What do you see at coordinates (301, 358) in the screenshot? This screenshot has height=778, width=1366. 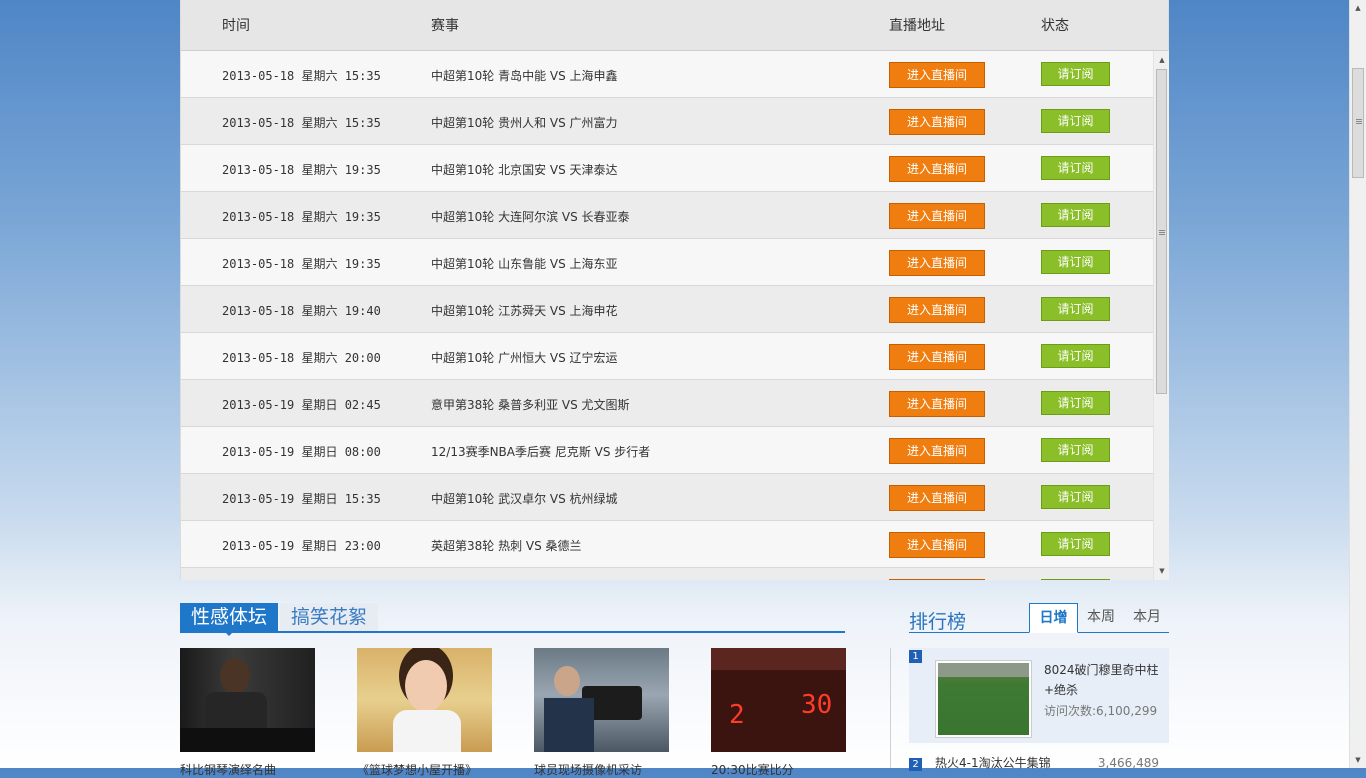 I see `match-datetime: 2013-05-18 星期六 20:00` at bounding box center [301, 358].